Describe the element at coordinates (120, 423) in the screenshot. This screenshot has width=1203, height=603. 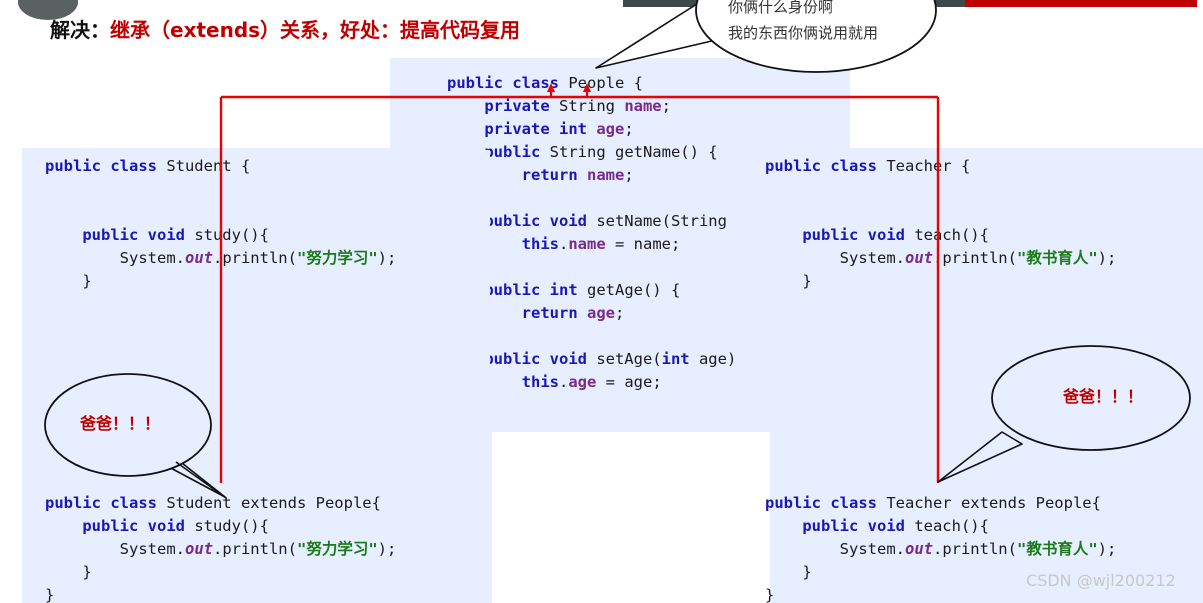
I see `speech-bubble-left-text: 爸爸！！！` at that location.